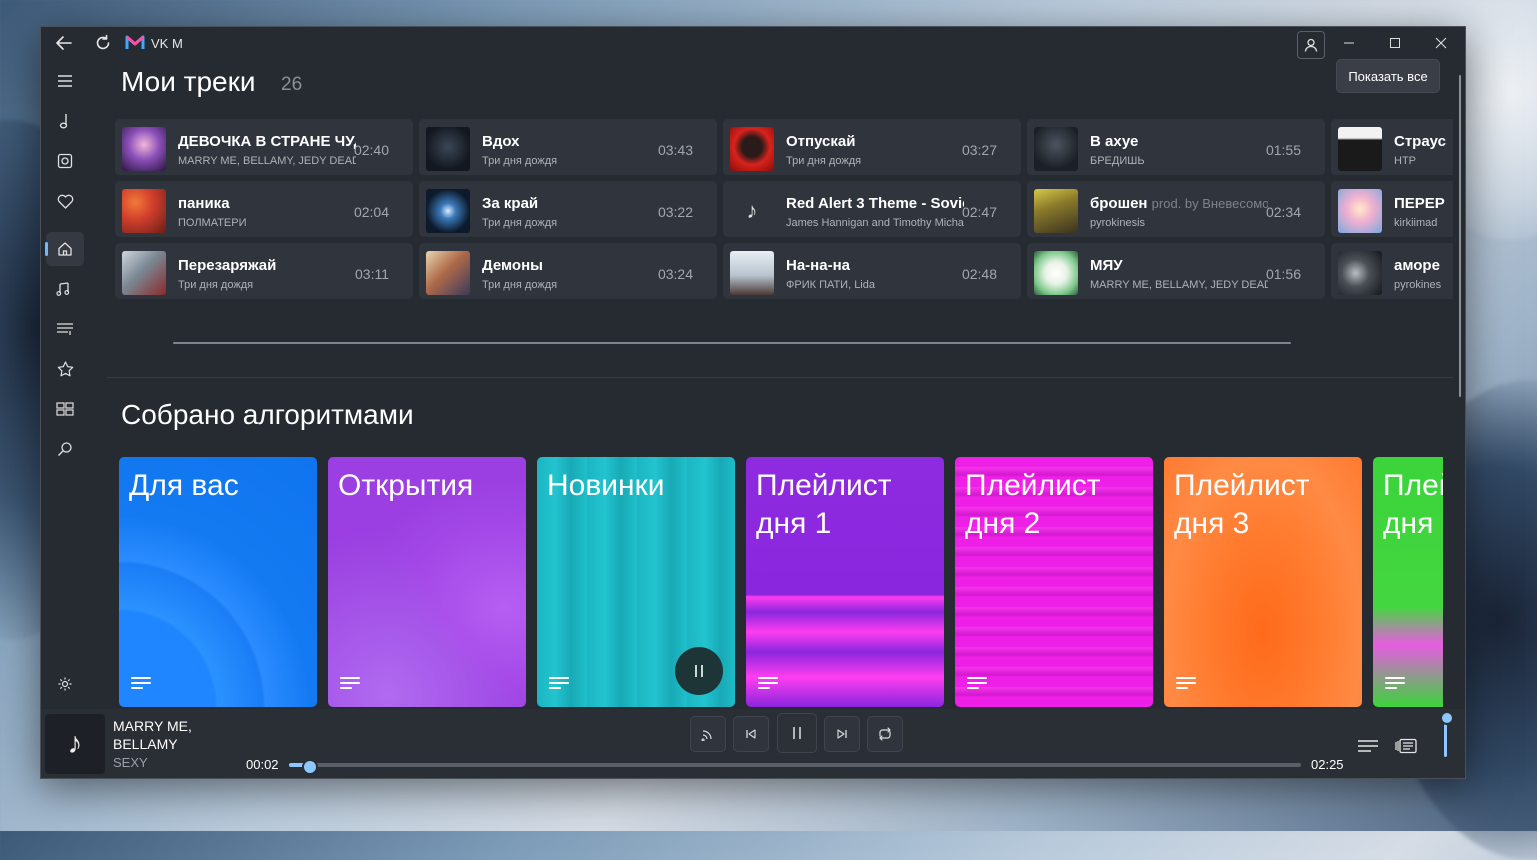 This screenshot has width=1537, height=860. What do you see at coordinates (1349, 43) in the screenshot?
I see `minimize-icon` at bounding box center [1349, 43].